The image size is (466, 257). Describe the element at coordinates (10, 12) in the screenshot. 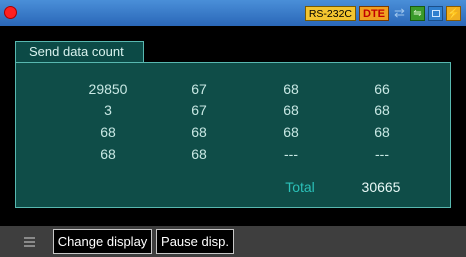

I see `record-indicator-icon` at that location.